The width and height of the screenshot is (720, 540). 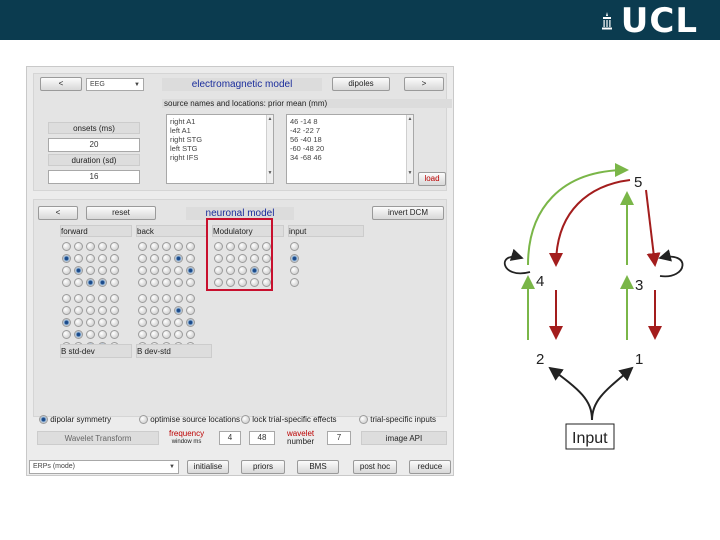 I want to click on freq-low-input: 4, so click(x=230, y=438).